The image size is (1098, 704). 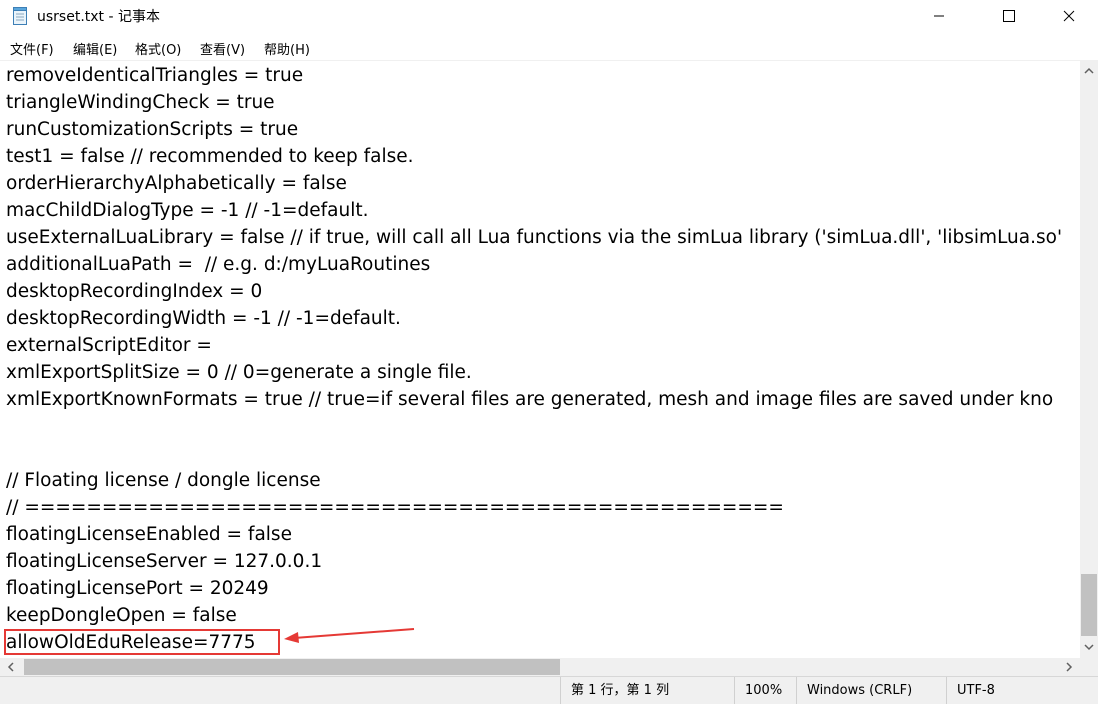 What do you see at coordinates (866, 690) in the screenshot?
I see `line-ending: Windows (CRLF)` at bounding box center [866, 690].